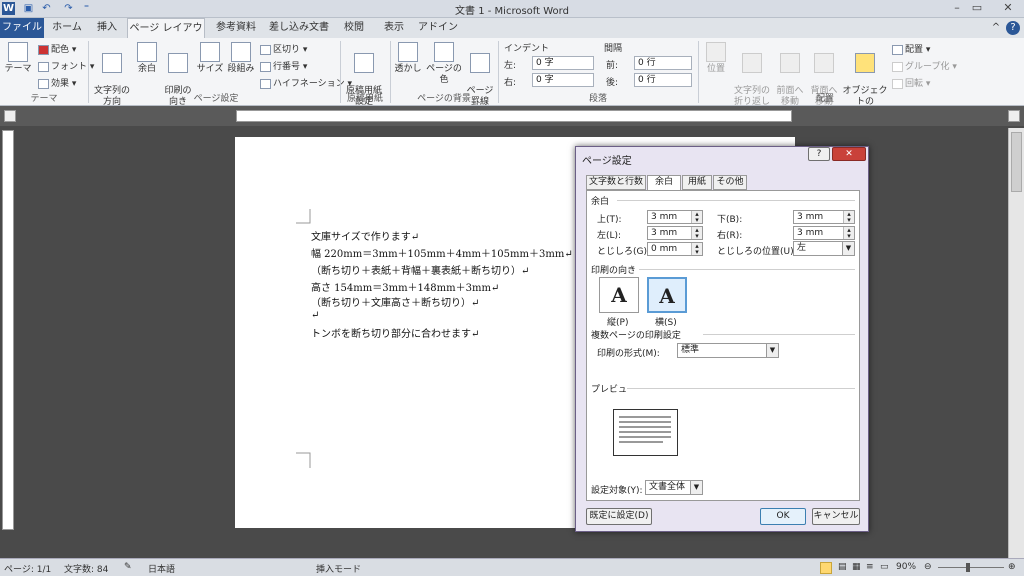 This screenshot has width=1024, height=576. Describe the element at coordinates (675, 233) in the screenshot. I see `margin-left-input: 3 mm ▴ ▾` at that location.